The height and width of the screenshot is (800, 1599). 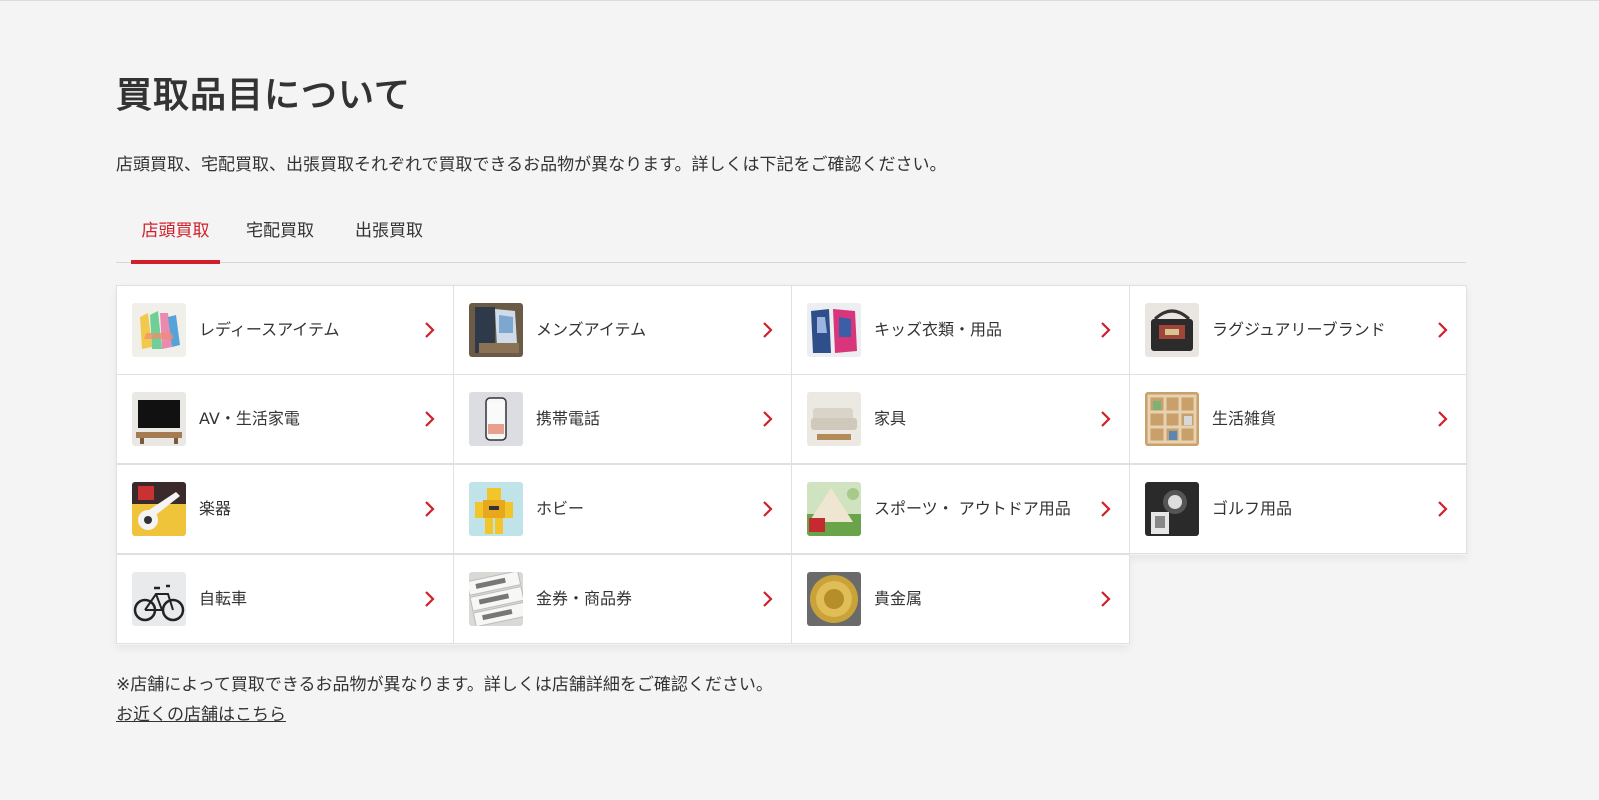 I want to click on category-label: 楽器, so click(x=215, y=508).